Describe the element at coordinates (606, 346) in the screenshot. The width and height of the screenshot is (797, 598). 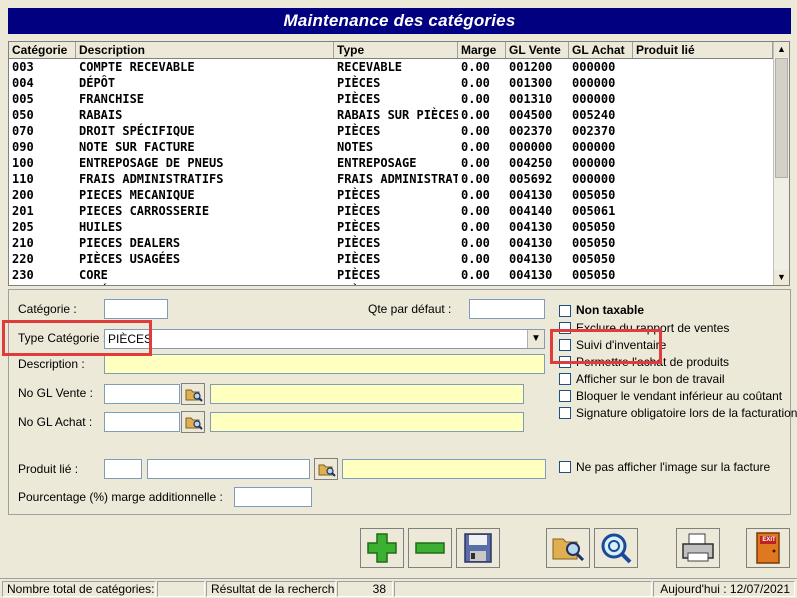
I see `highlight-suivi-inventaire` at that location.